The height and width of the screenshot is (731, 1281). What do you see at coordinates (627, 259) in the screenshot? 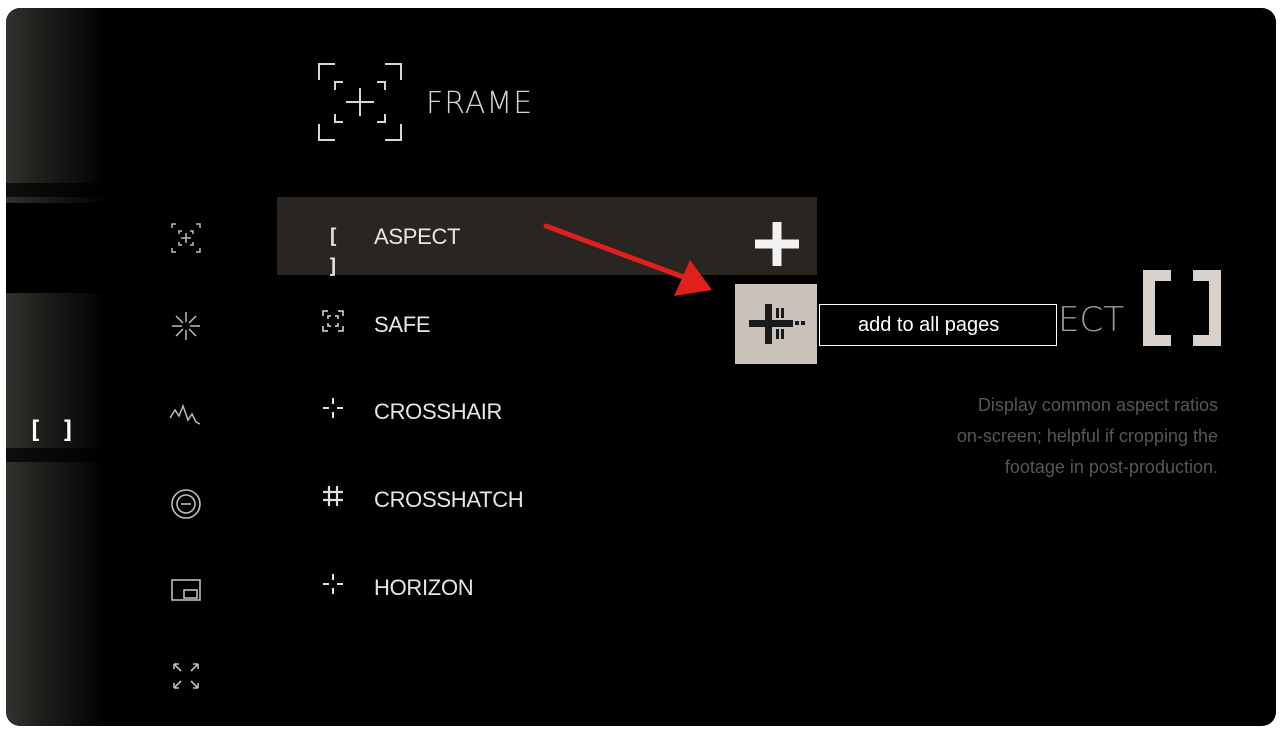
I see `annotation-arrow` at bounding box center [627, 259].